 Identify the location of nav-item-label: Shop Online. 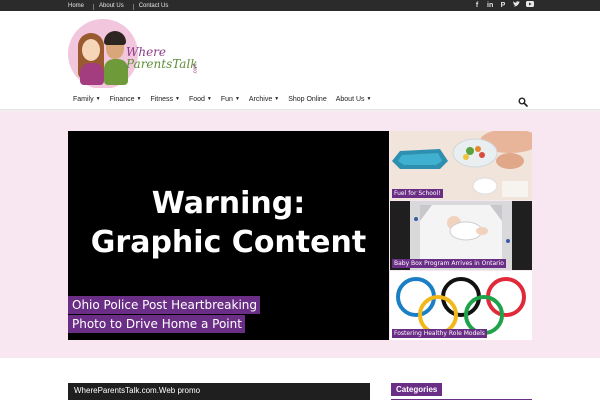
(307, 99).